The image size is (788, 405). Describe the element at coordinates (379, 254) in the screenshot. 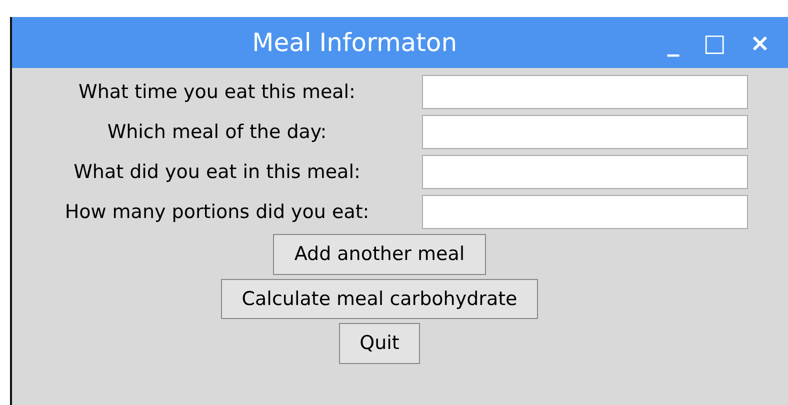

I see `action-button: Add another meal` at that location.